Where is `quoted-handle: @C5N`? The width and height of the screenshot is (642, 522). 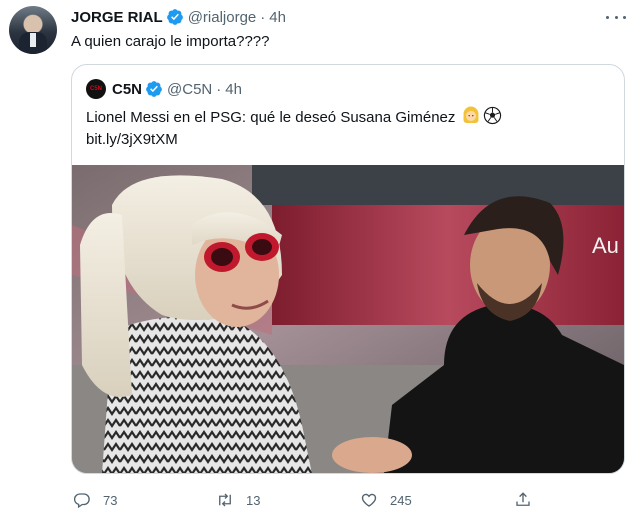 quoted-handle: @C5N is located at coordinates (190, 89).